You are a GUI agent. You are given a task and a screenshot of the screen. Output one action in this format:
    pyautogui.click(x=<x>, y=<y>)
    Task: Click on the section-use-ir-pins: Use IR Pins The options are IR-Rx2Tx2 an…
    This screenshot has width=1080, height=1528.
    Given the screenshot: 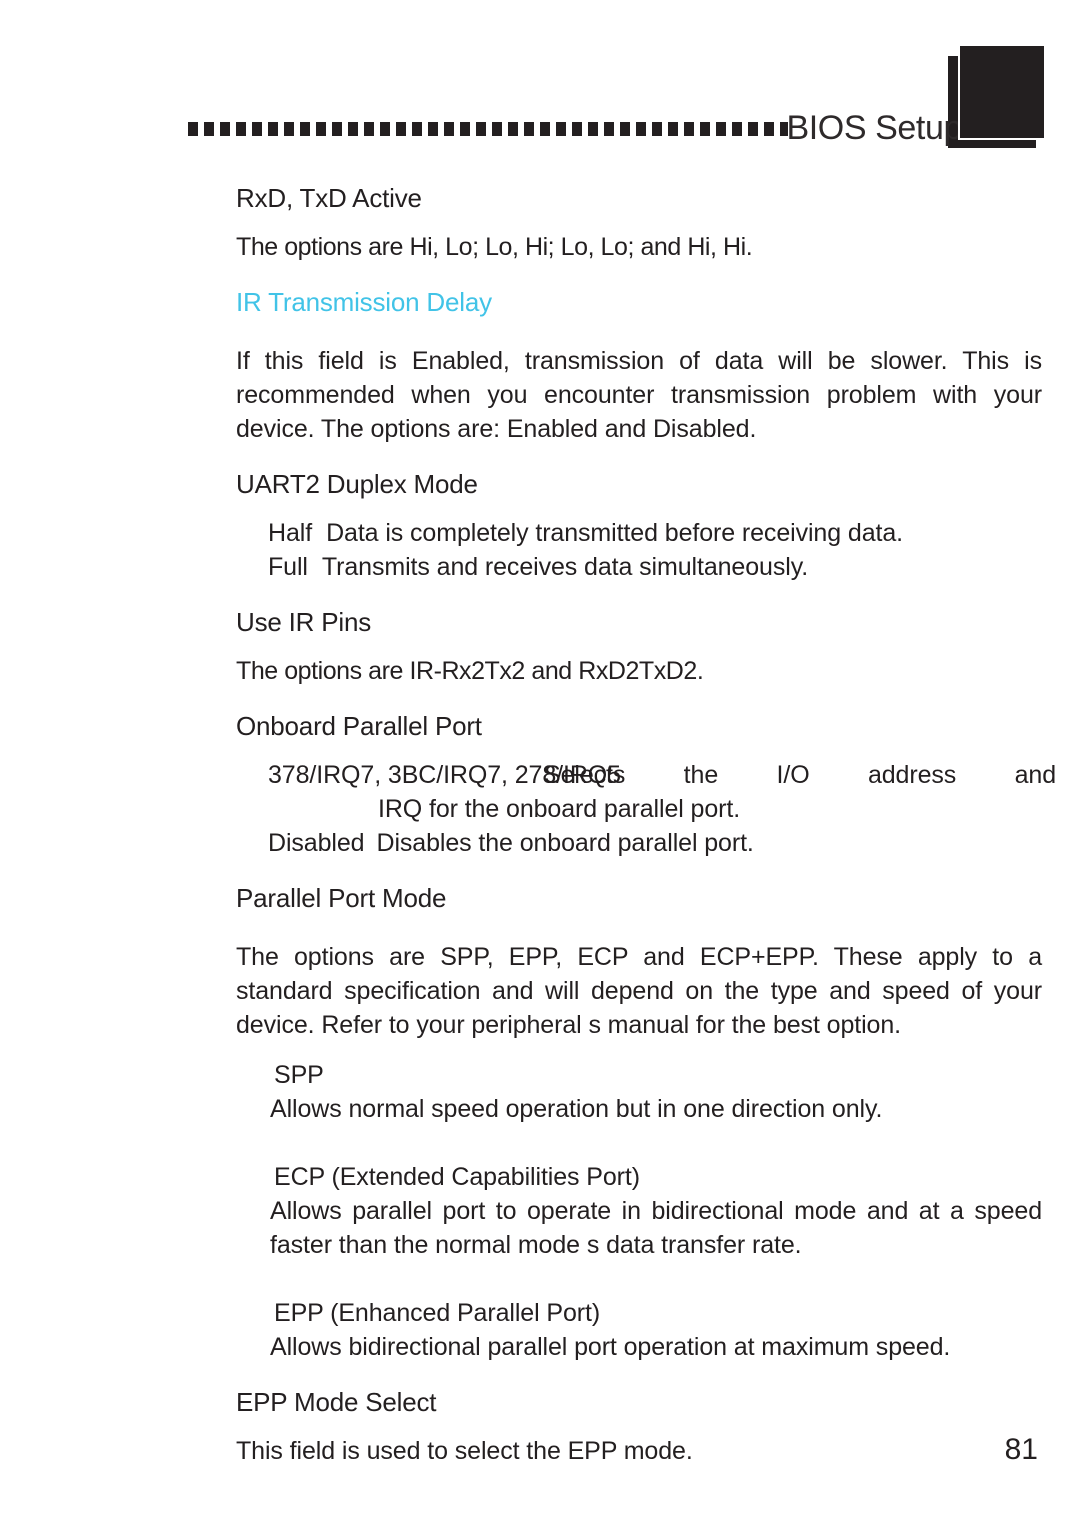 What is the action you would take?
    pyautogui.click(x=540, y=636)
    